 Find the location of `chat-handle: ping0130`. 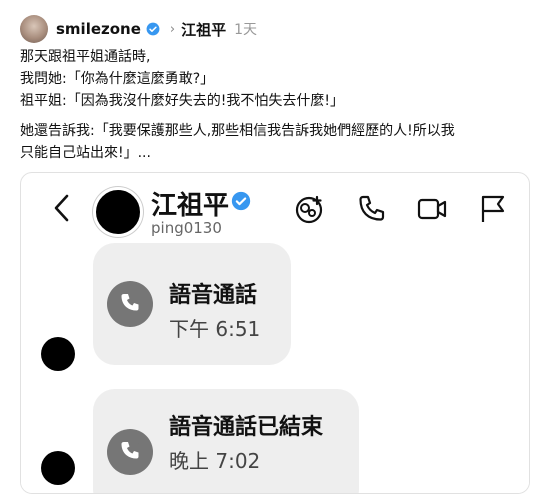

chat-handle: ping0130 is located at coordinates (186, 228).